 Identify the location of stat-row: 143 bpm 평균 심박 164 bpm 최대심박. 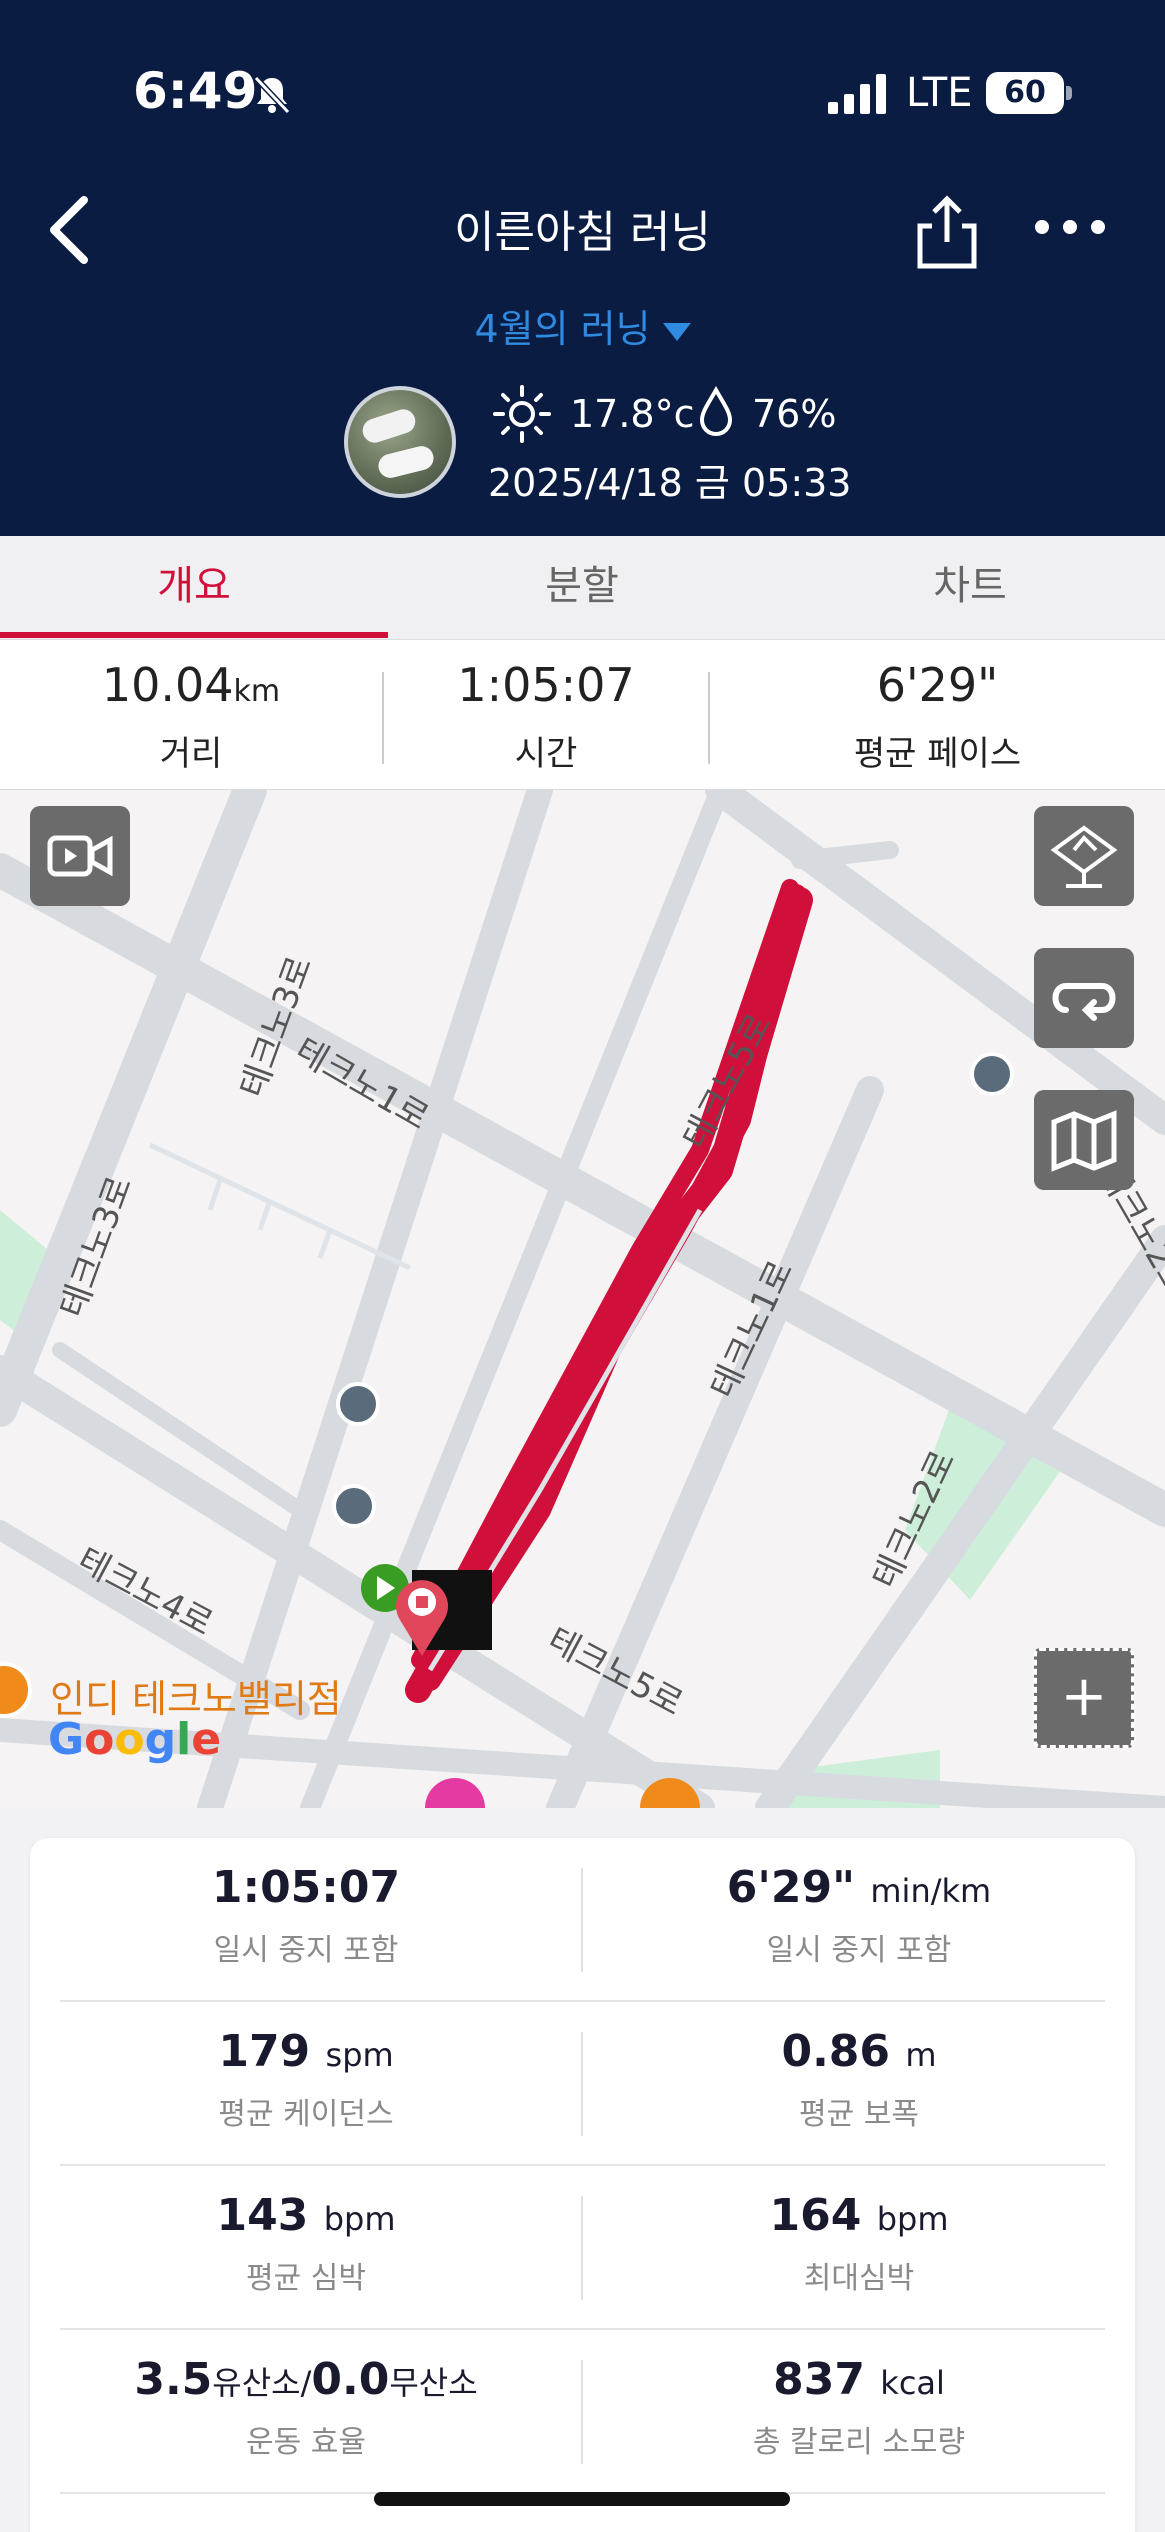
(582, 2248).